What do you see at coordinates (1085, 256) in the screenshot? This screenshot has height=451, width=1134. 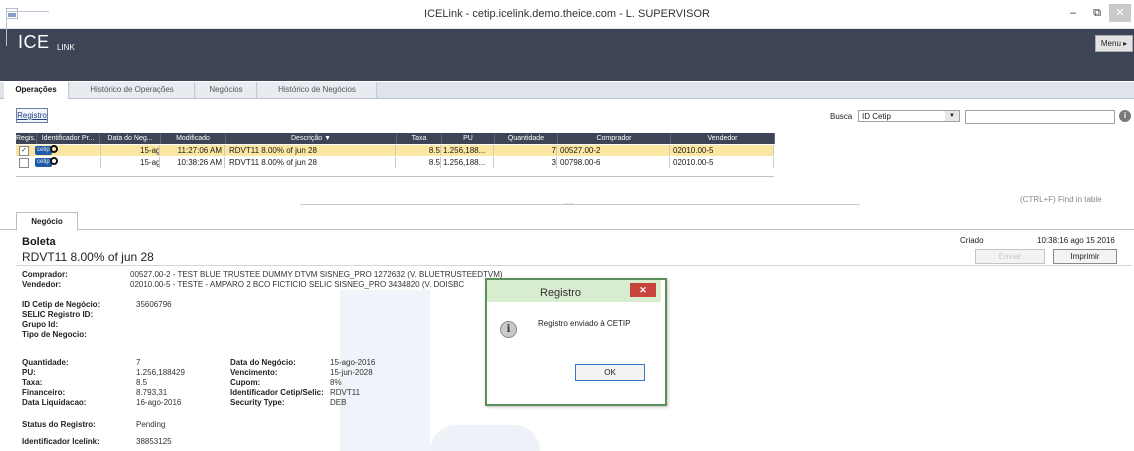 I see `imprimir-button: Imprimir` at bounding box center [1085, 256].